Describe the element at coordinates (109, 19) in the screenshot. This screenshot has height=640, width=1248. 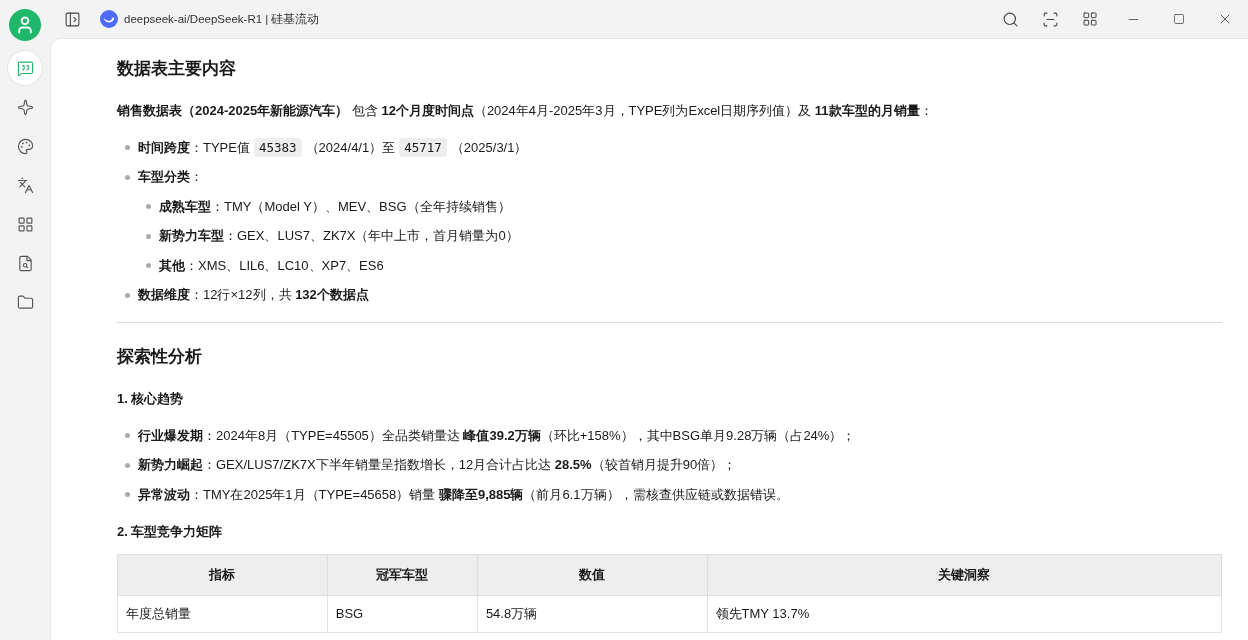
I see `whale-logo-icon` at that location.